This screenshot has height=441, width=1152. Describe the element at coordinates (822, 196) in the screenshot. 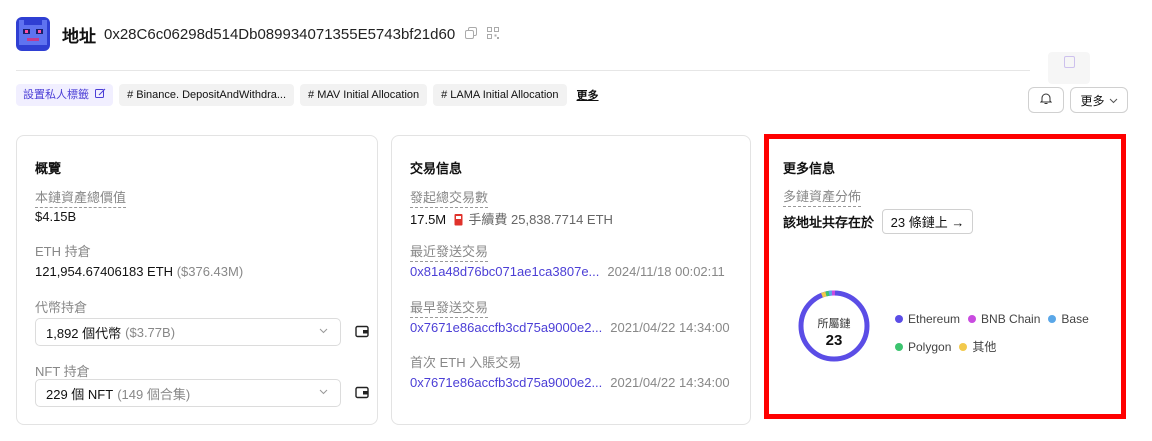

I see `multichain-label: 多鏈資產分佈` at that location.